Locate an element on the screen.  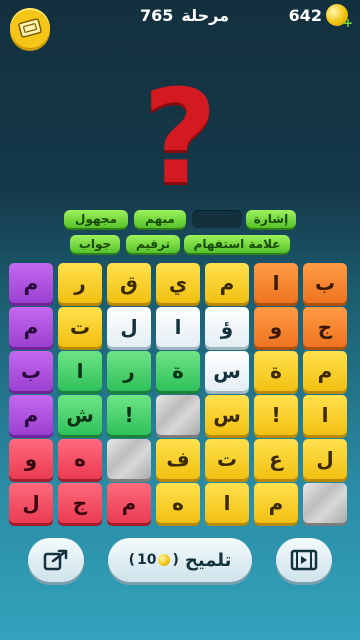
letter-tile: ق is located at coordinates (129, 283).